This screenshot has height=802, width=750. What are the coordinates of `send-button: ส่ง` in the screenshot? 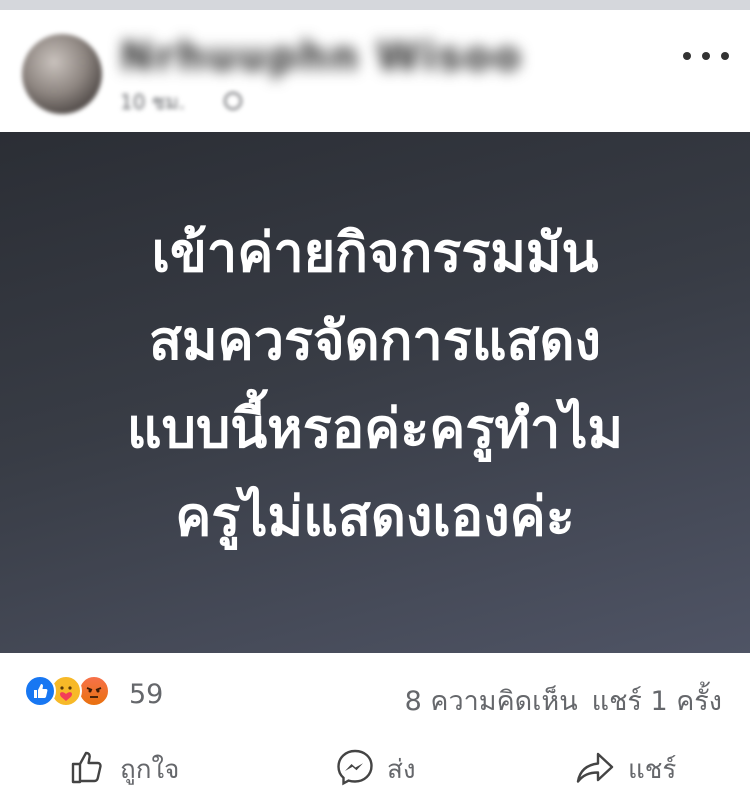 It's located at (375, 769).